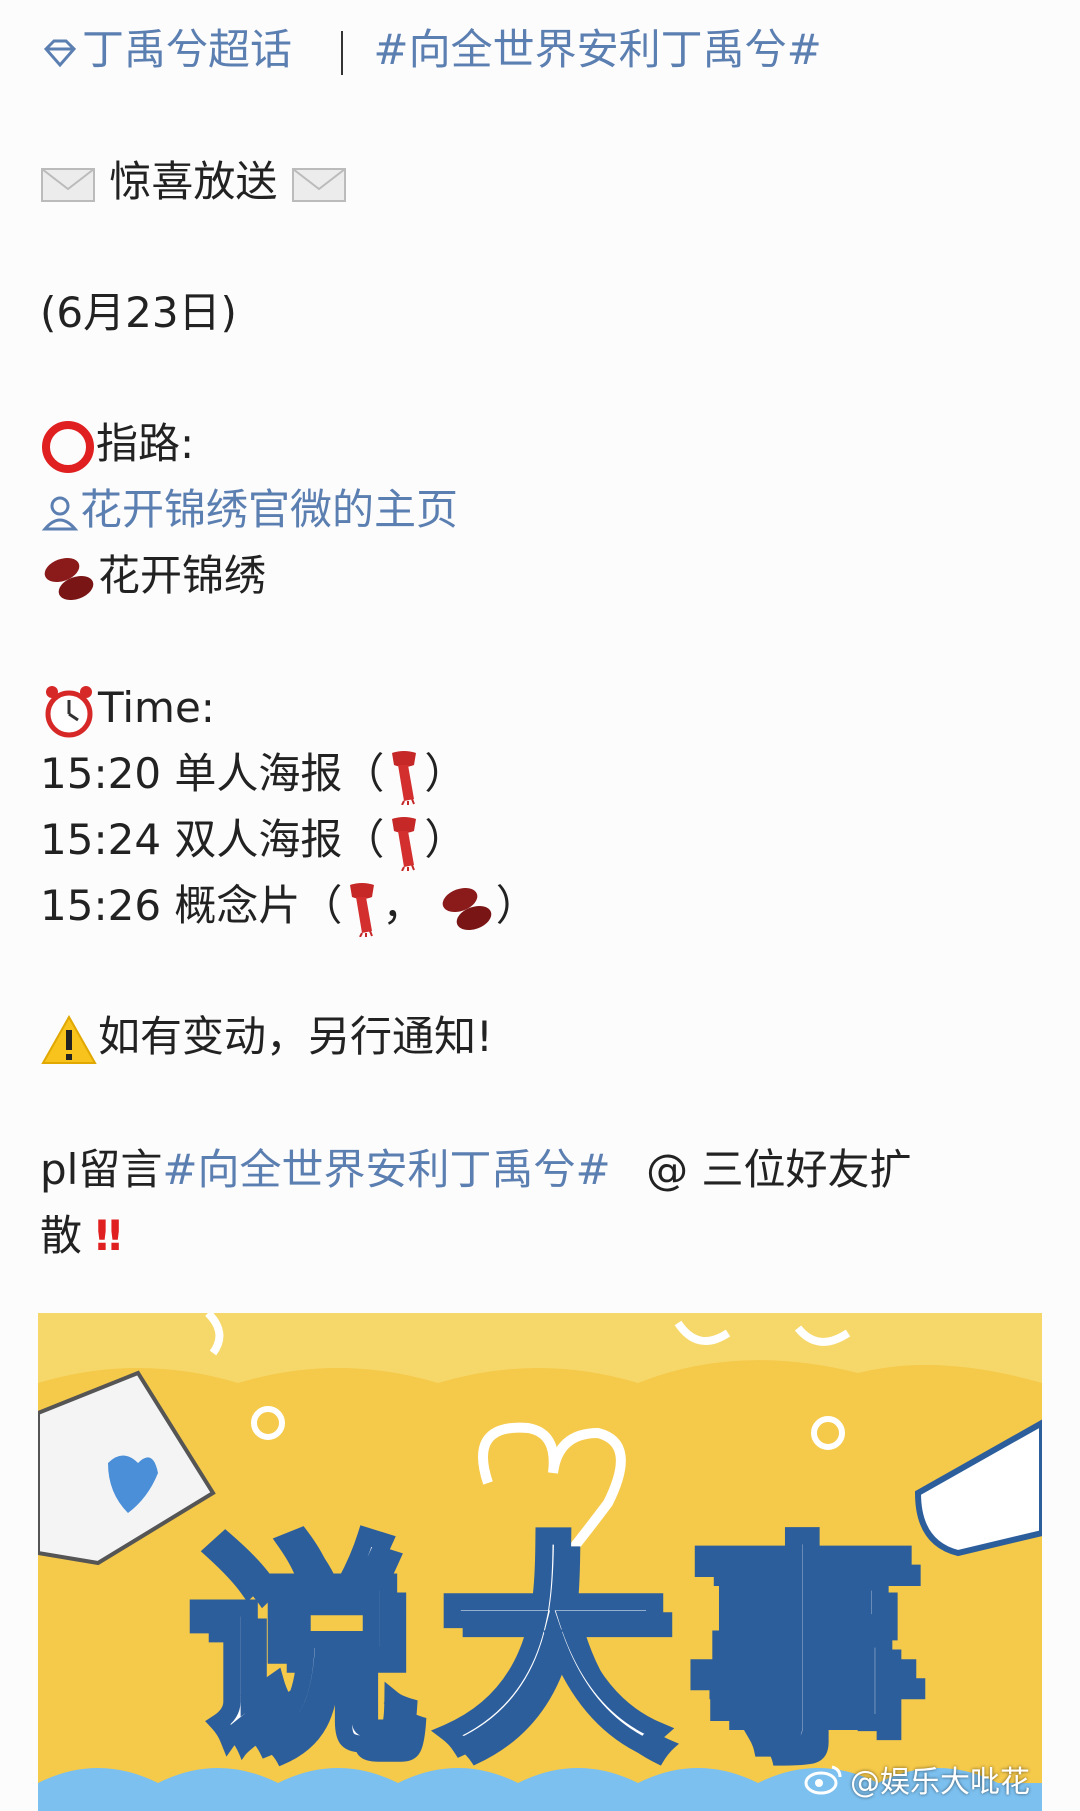 The image size is (1080, 1811). What do you see at coordinates (279, 773) in the screenshot?
I see `schedule-label: 单人海报（` at bounding box center [279, 773].